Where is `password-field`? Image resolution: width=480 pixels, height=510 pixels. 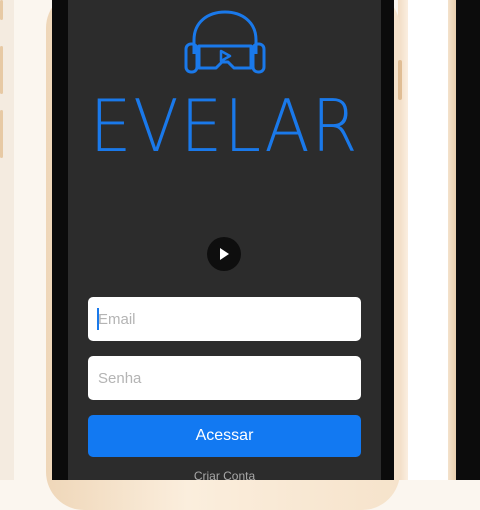 password-field is located at coordinates (224, 378).